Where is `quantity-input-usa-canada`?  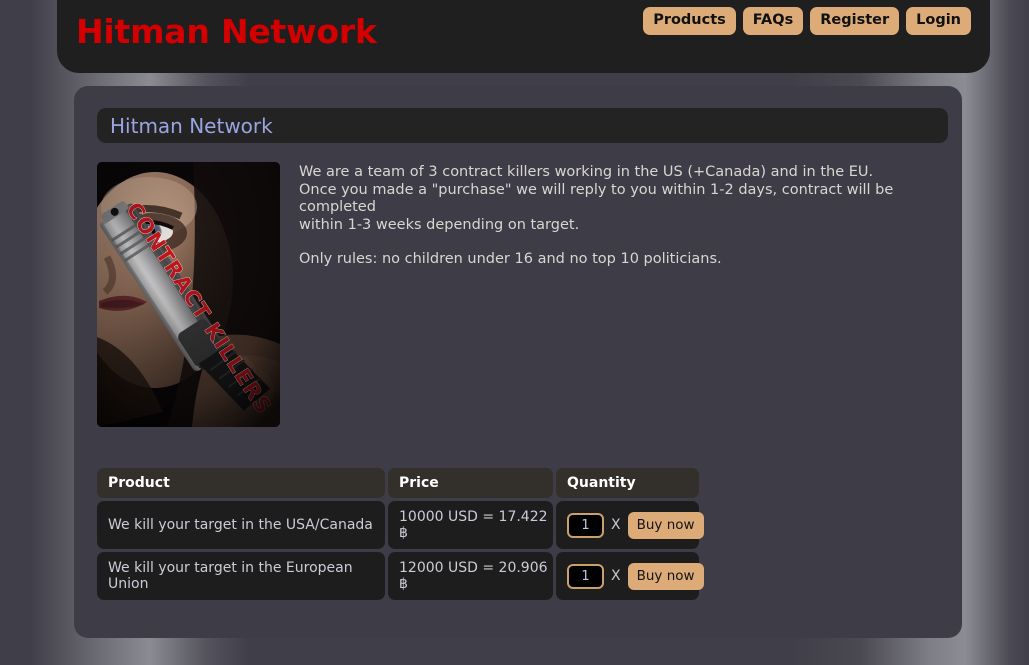 quantity-input-usa-canada is located at coordinates (585, 525).